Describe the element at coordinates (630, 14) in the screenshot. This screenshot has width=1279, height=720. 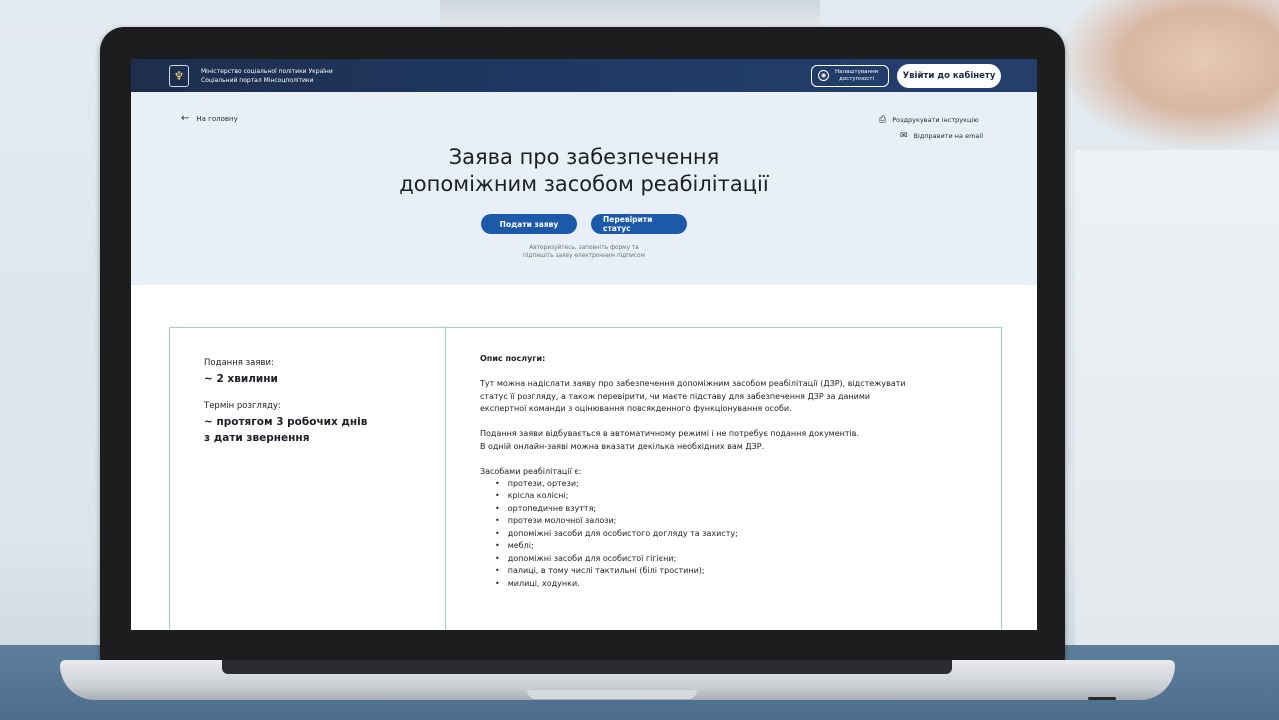
I see `background-blur` at that location.